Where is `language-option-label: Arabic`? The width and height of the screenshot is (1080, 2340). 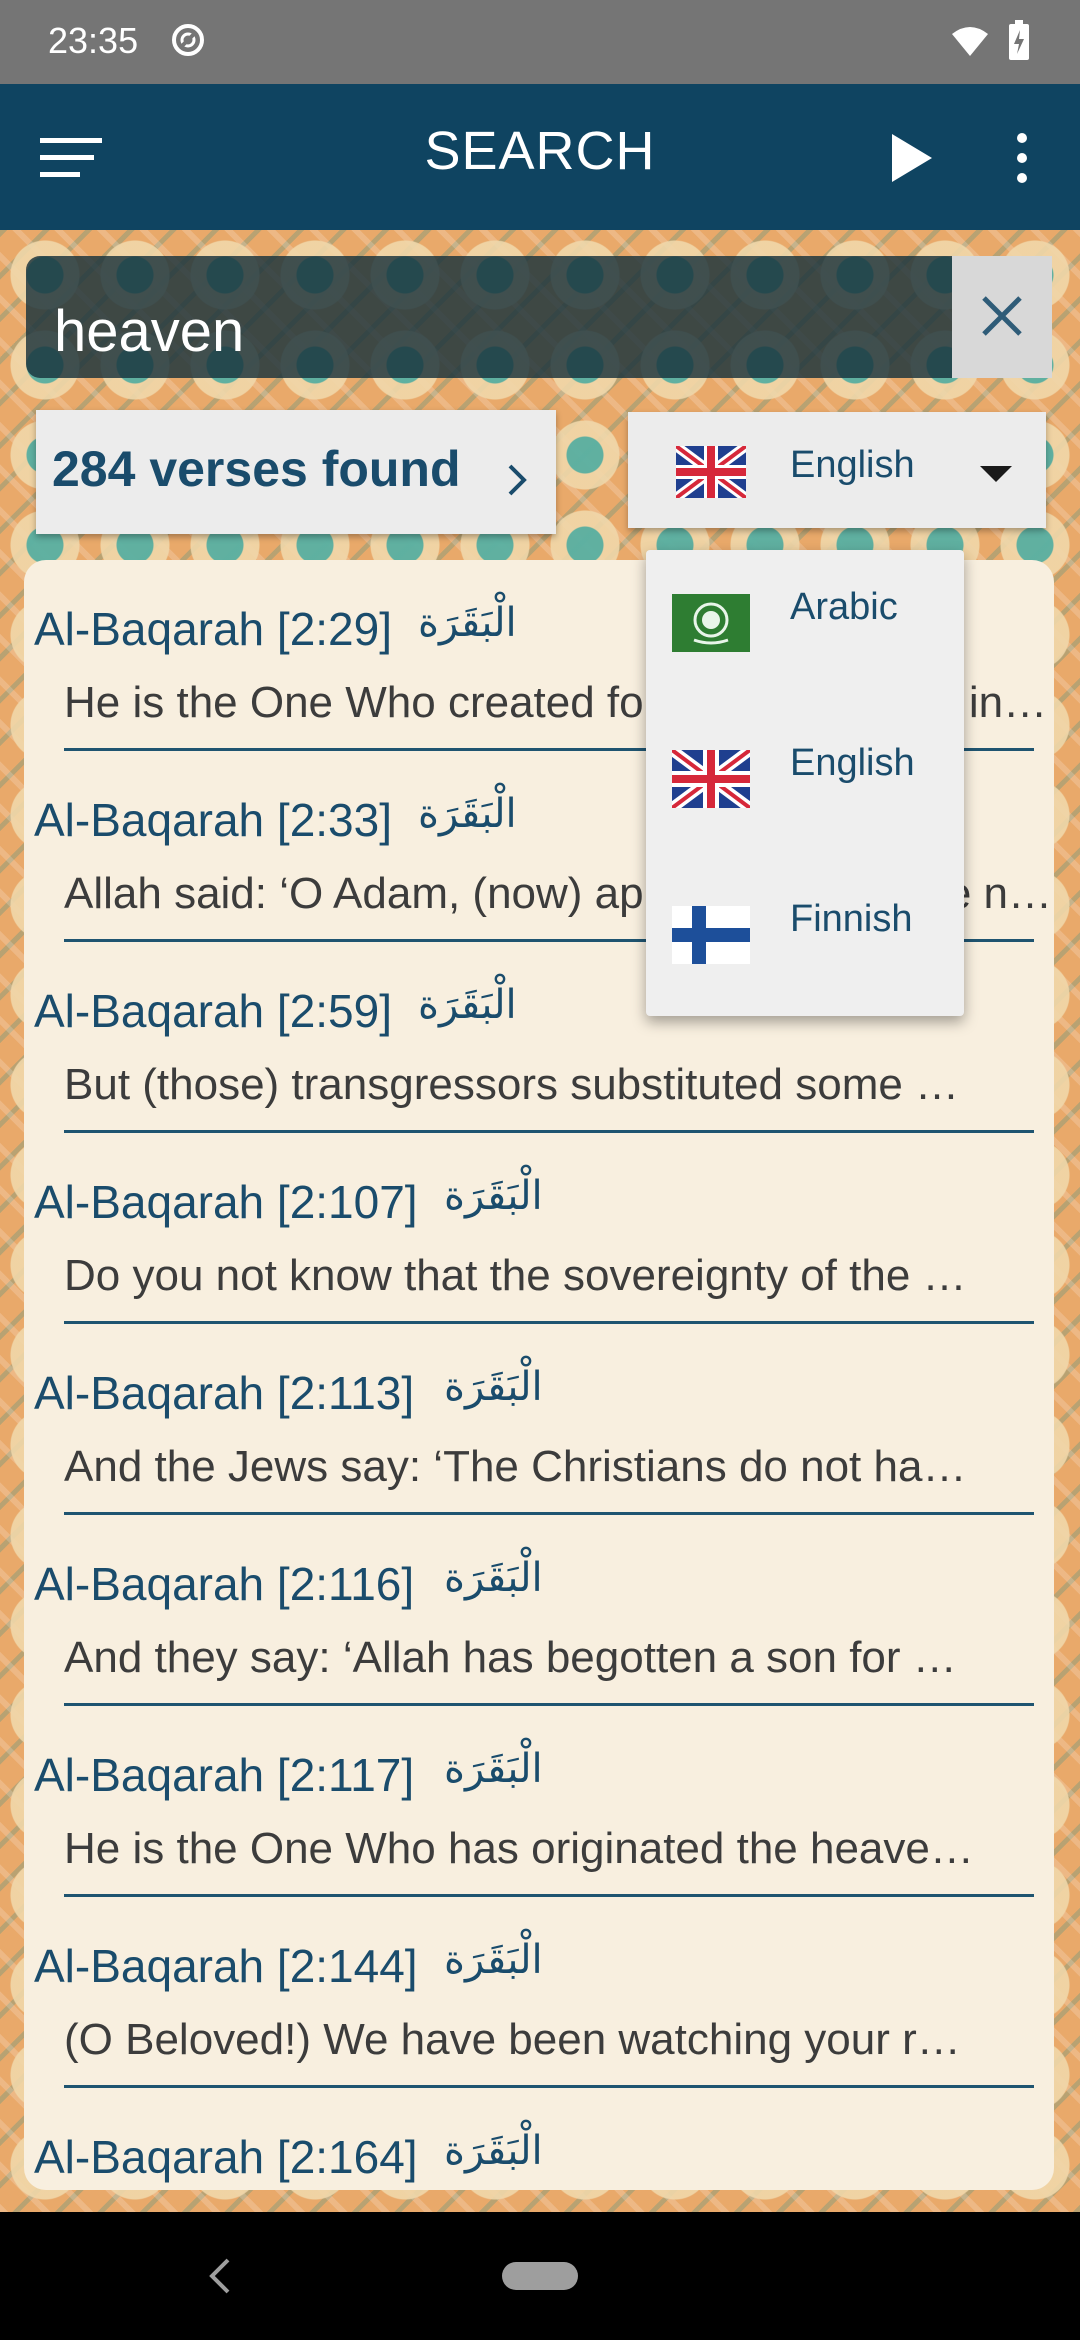
language-option-label: Arabic is located at coordinates (844, 607).